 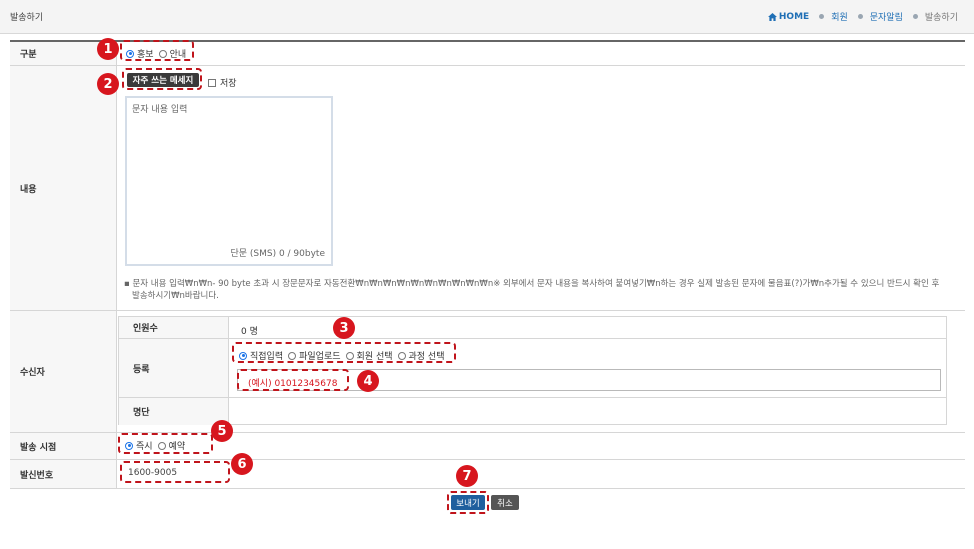 I want to click on annotation-badge-3: 3, so click(x=344, y=328).